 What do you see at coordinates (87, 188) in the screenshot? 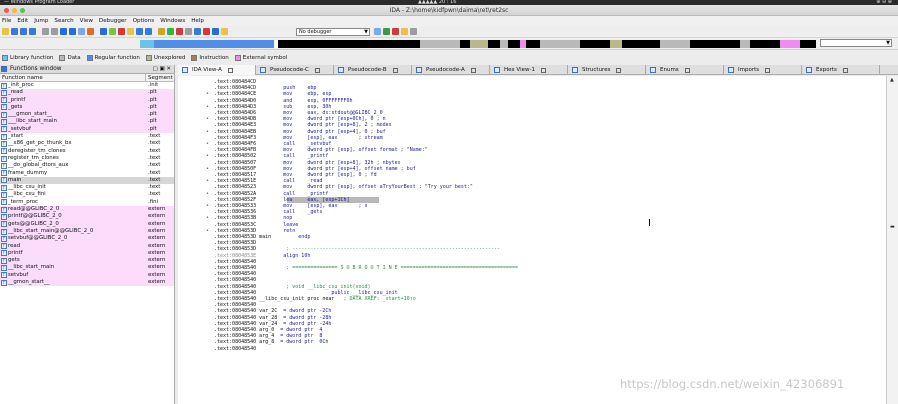
I see `function-row: f __libc_csu_init .text` at bounding box center [87, 188].